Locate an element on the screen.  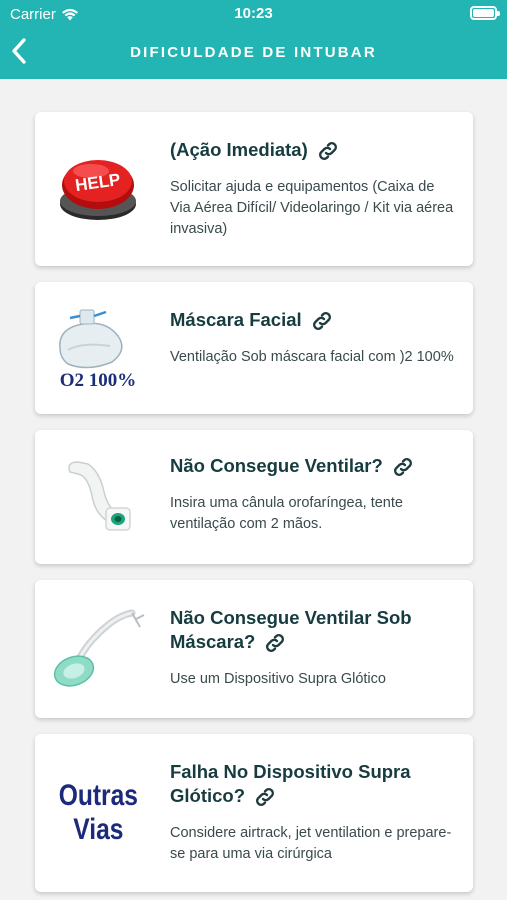
status-time: 10:23 is located at coordinates (253, 13).